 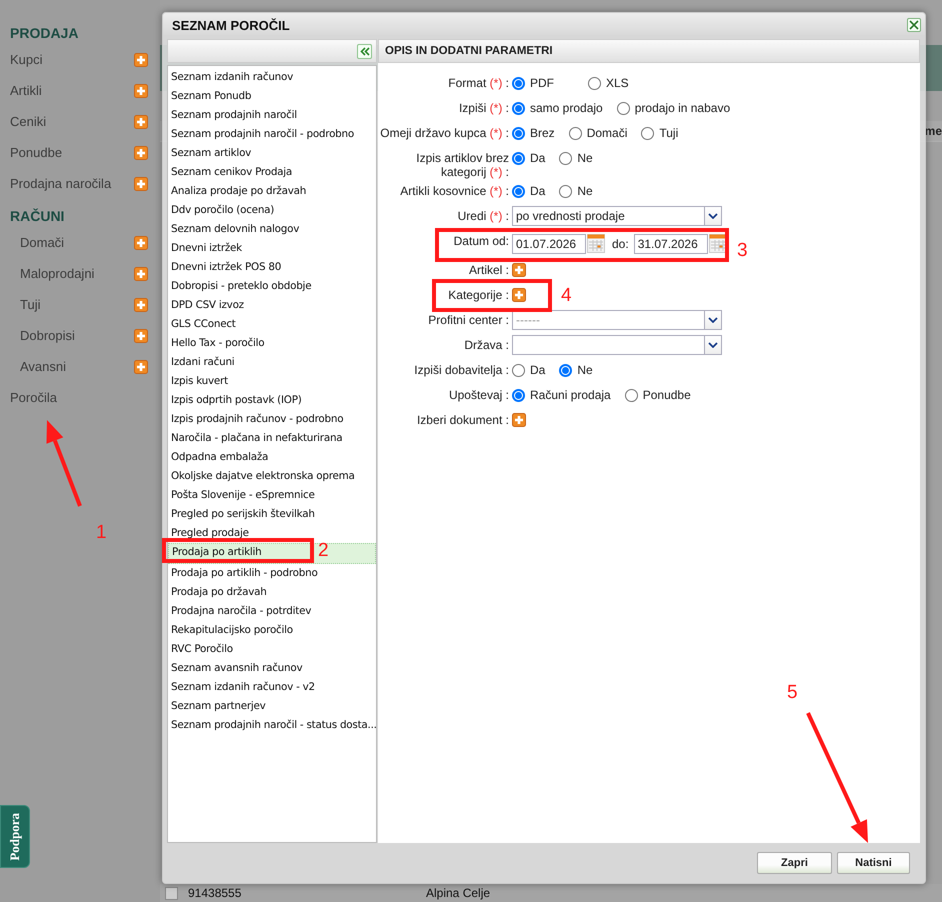 What do you see at coordinates (272, 438) in the screenshot?
I see `report-list-item: Naročila - plačana in nefakturirana` at bounding box center [272, 438].